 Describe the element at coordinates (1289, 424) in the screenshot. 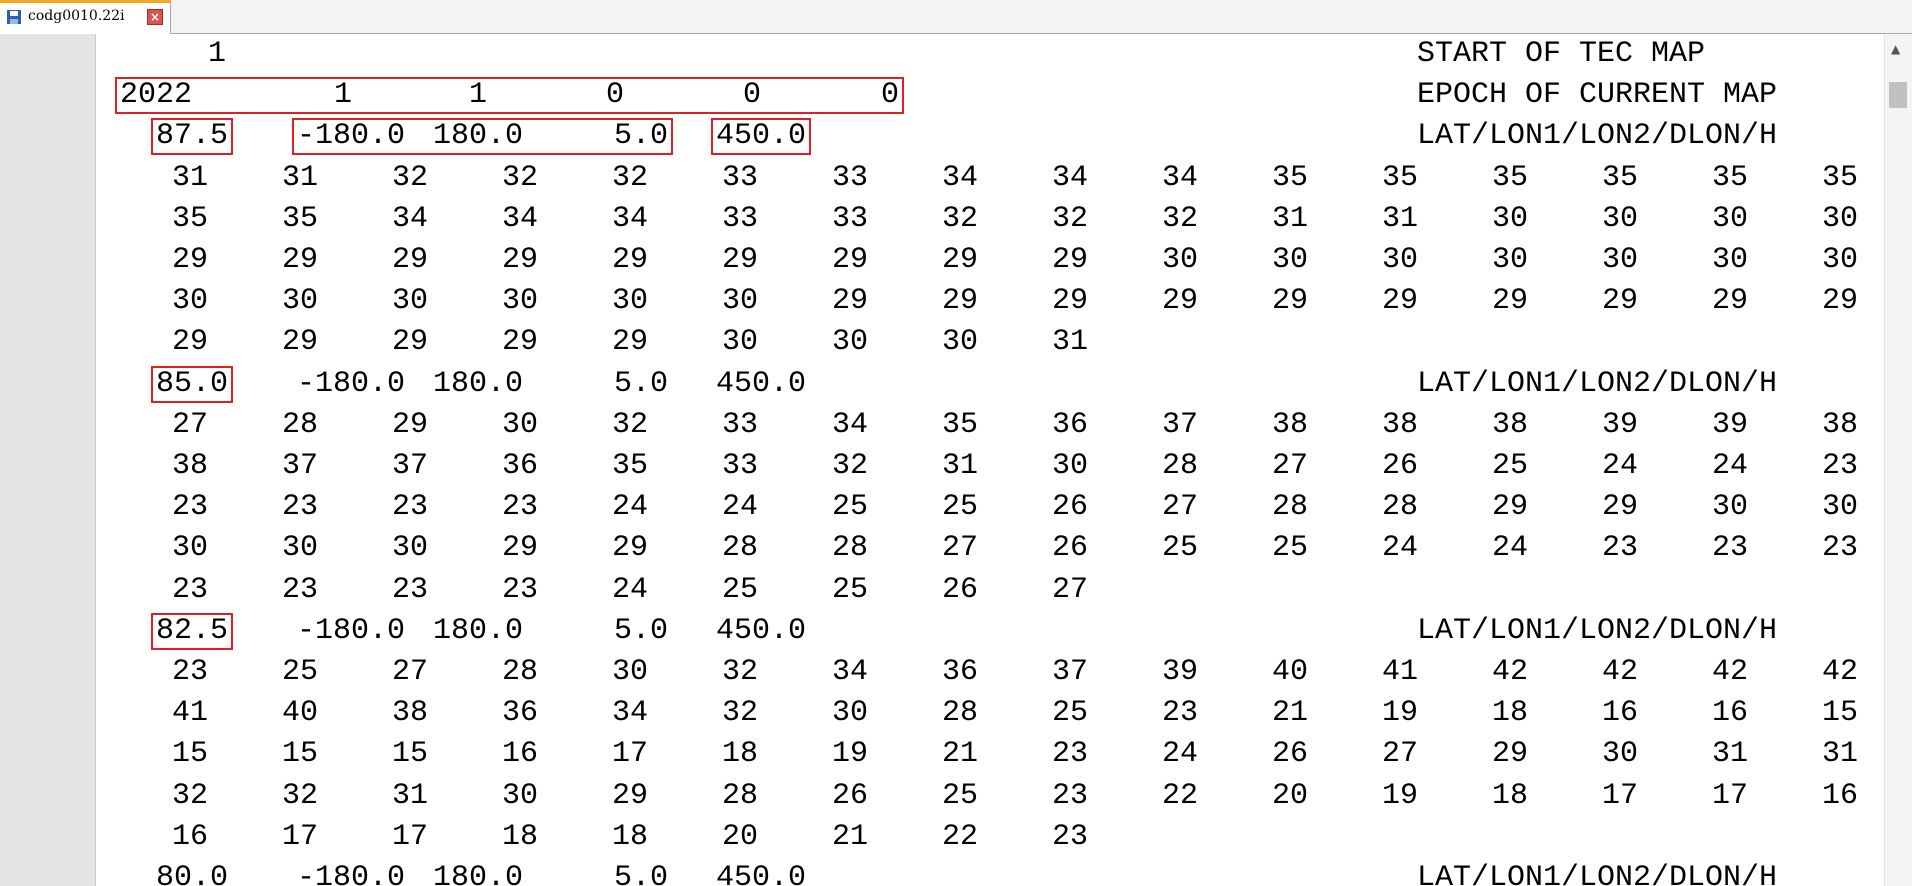

I see `tec-value: 38` at that location.